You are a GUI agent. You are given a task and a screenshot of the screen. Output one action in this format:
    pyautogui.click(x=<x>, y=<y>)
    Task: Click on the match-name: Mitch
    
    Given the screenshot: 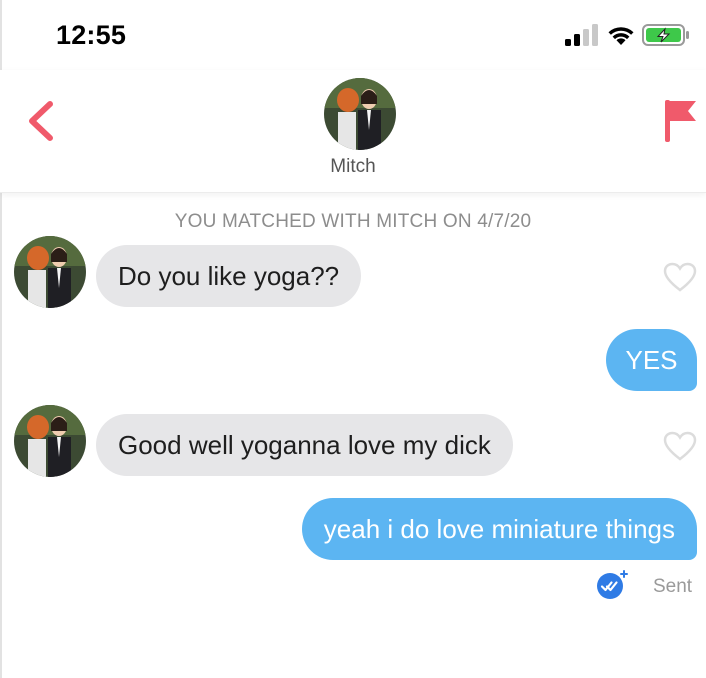 What is the action you would take?
    pyautogui.click(x=353, y=167)
    